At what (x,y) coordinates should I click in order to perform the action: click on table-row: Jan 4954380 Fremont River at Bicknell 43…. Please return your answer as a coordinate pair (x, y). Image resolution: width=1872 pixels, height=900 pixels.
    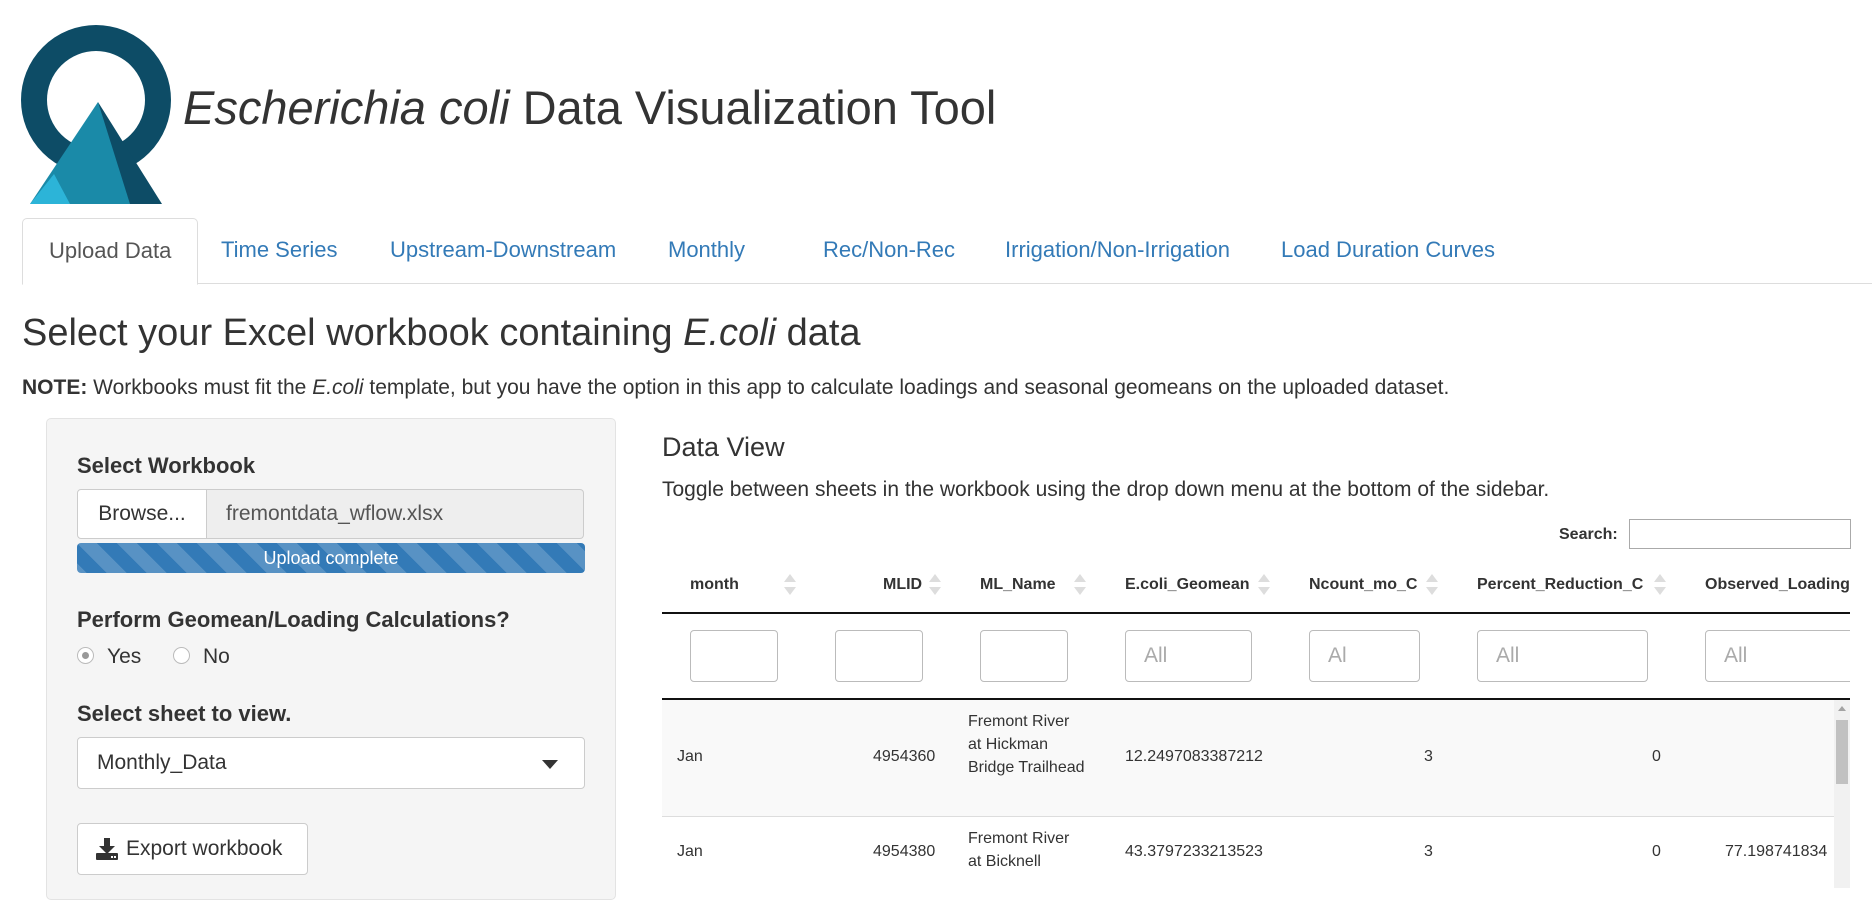
    Looking at the image, I should click on (1248, 852).